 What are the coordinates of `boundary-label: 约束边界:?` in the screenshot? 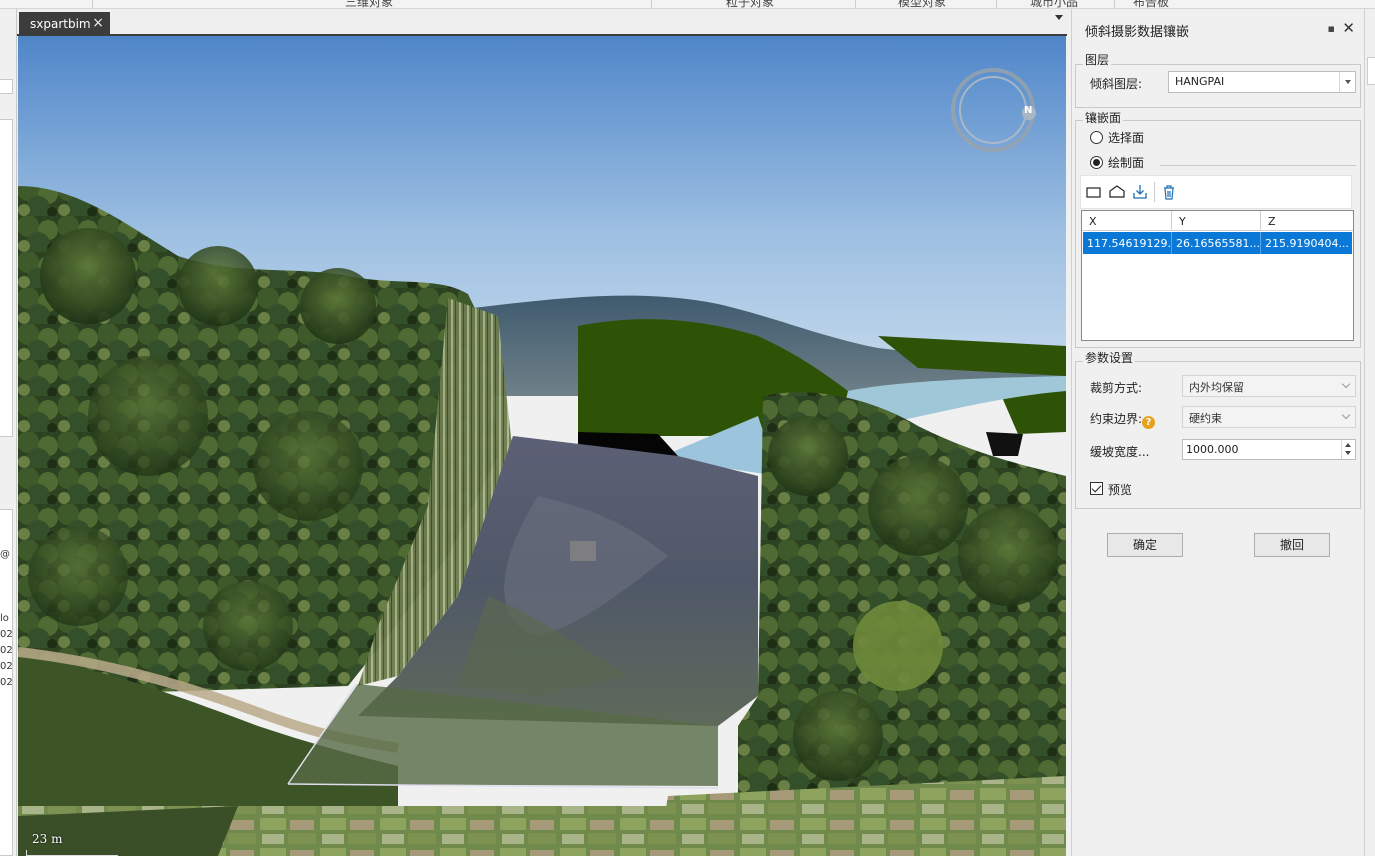 It's located at (1123, 419).